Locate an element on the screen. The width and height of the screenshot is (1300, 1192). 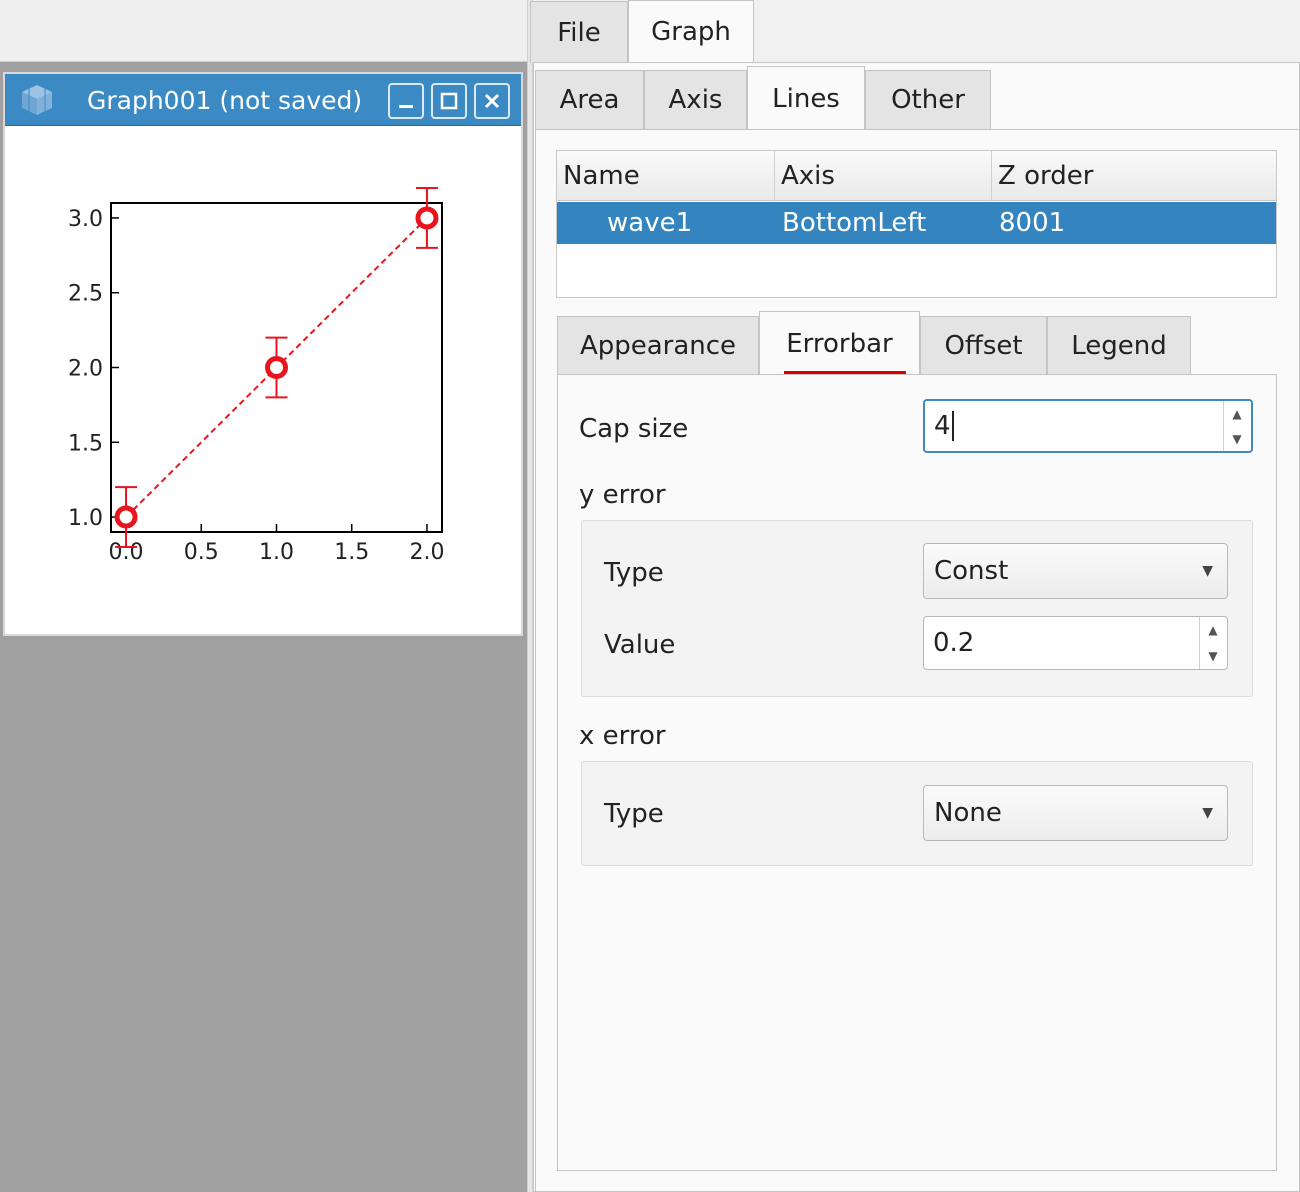
tab-area: Area is located at coordinates (589, 99).